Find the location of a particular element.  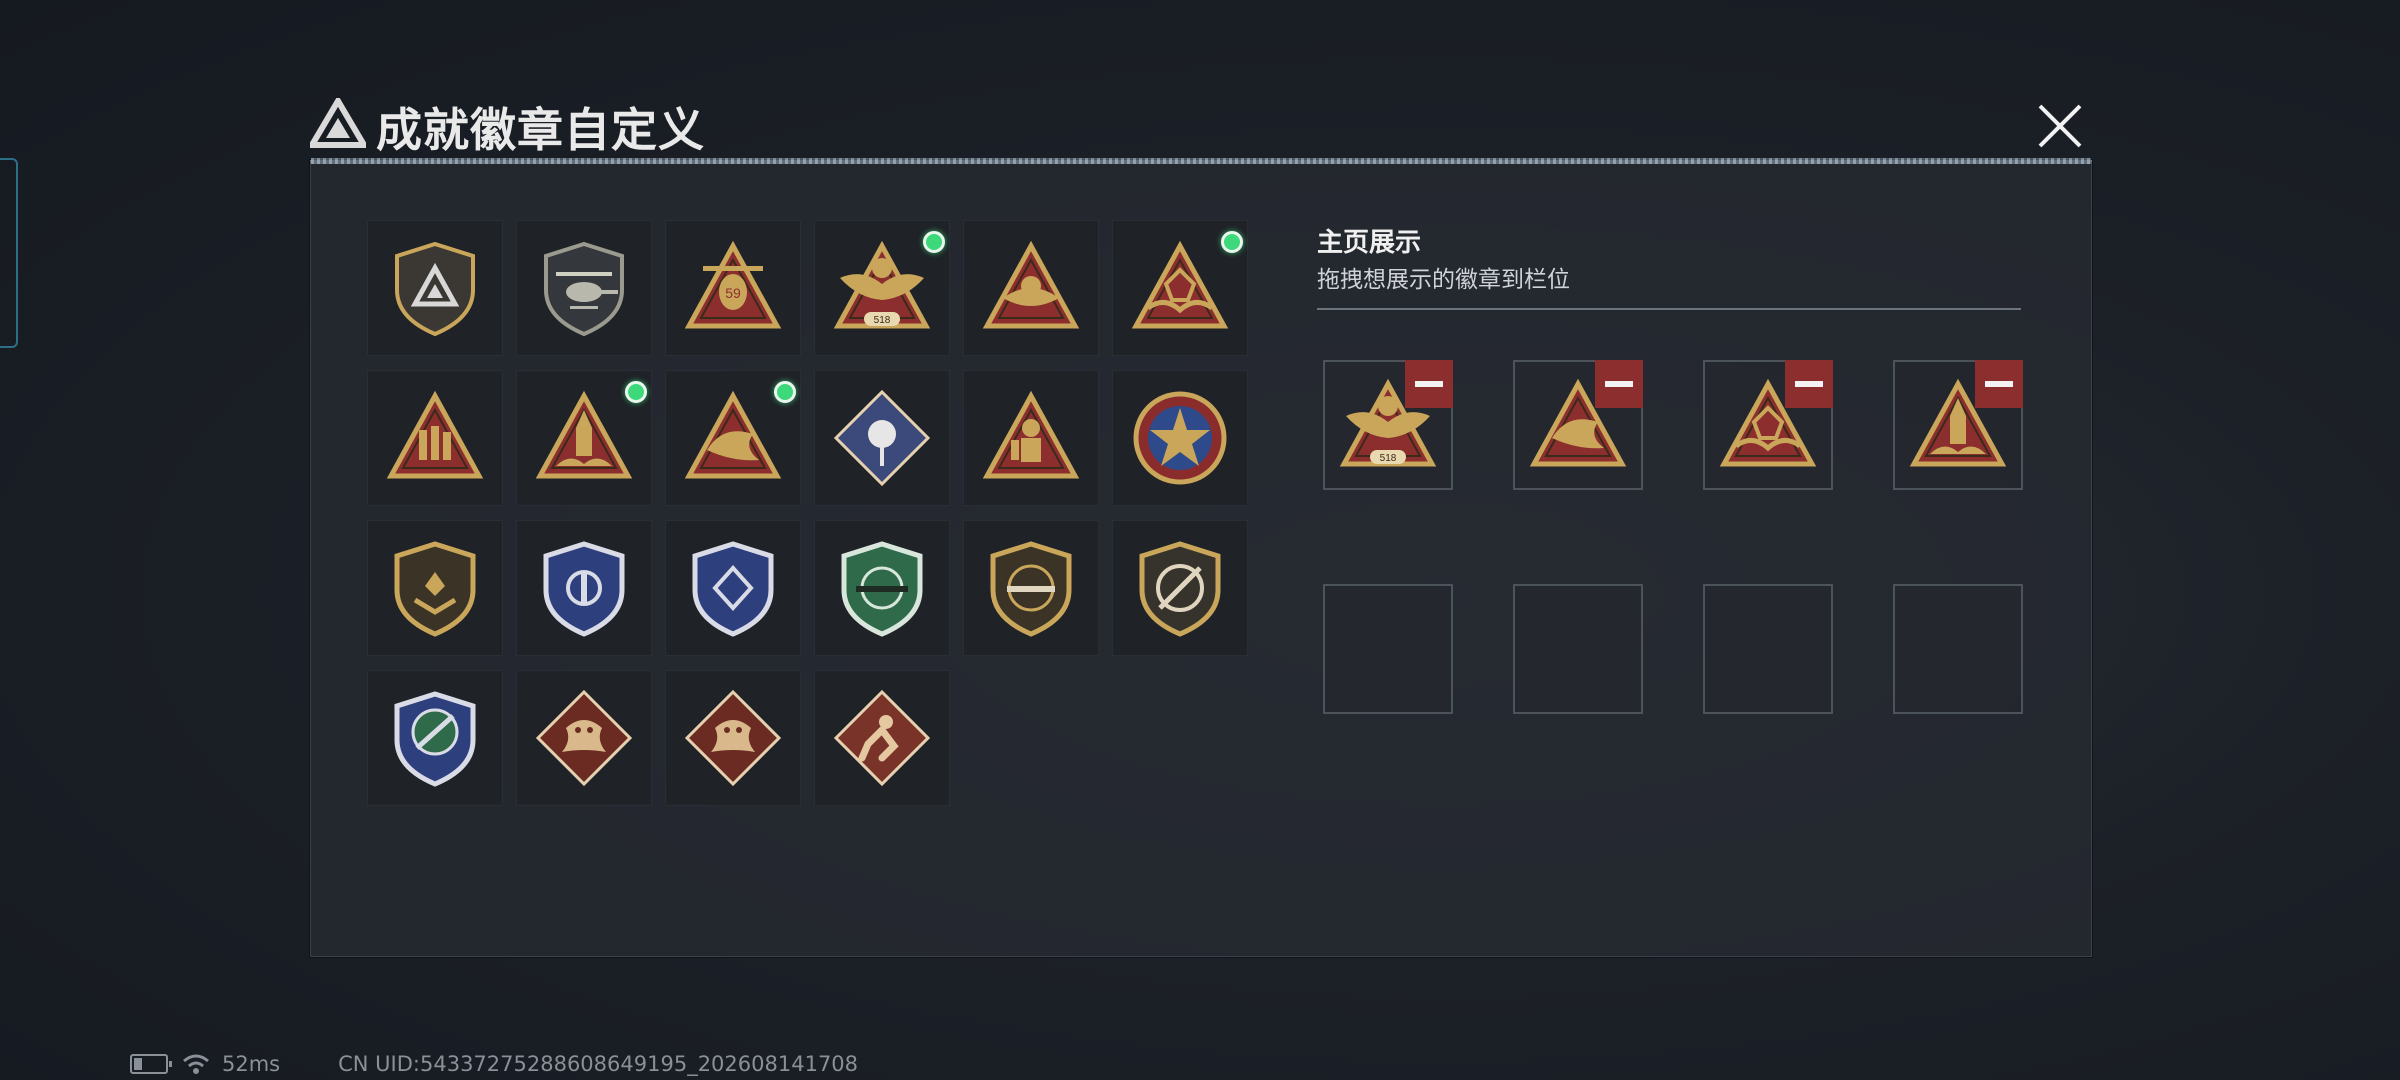

triangle-soldiers-badge-icon is located at coordinates (435, 434).